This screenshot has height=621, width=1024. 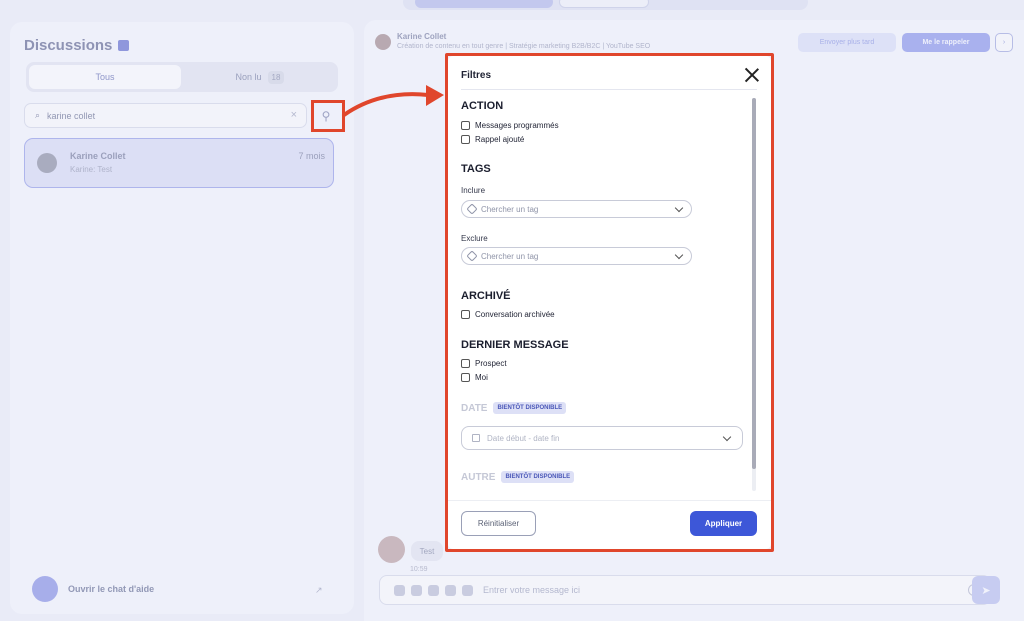 I want to click on apply-label: Appliquer, so click(x=723, y=523).